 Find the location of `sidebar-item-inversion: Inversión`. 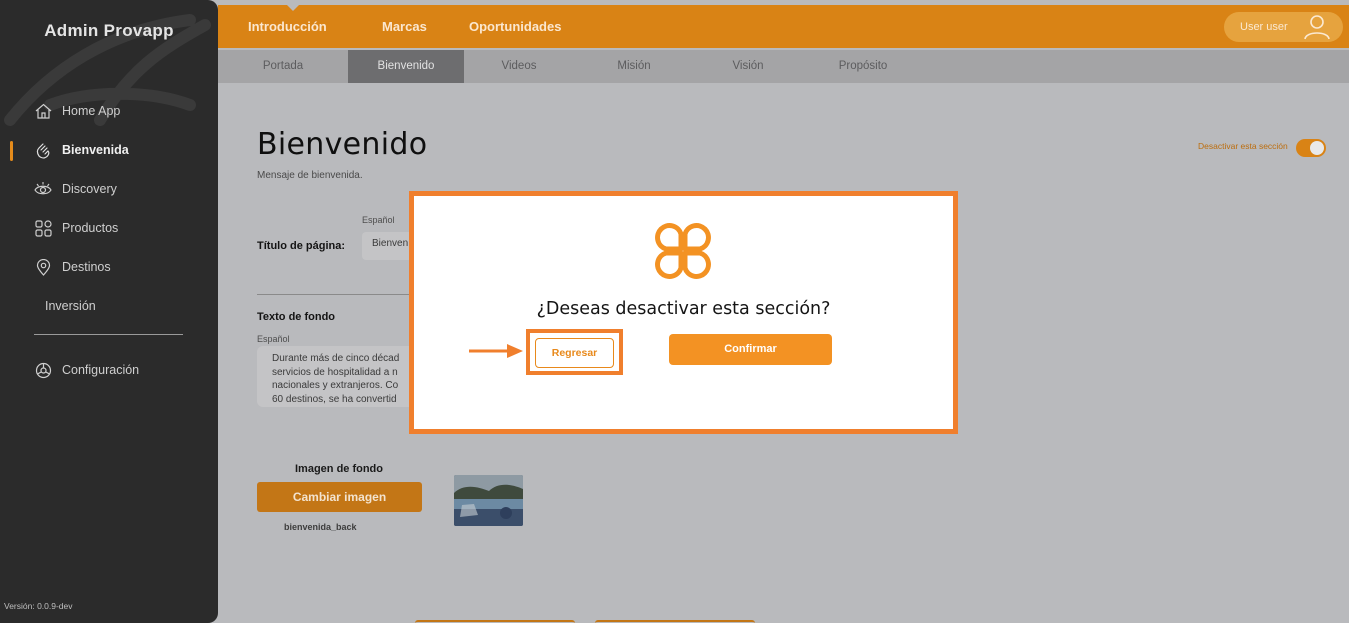

sidebar-item-inversion: Inversión is located at coordinates (70, 306).